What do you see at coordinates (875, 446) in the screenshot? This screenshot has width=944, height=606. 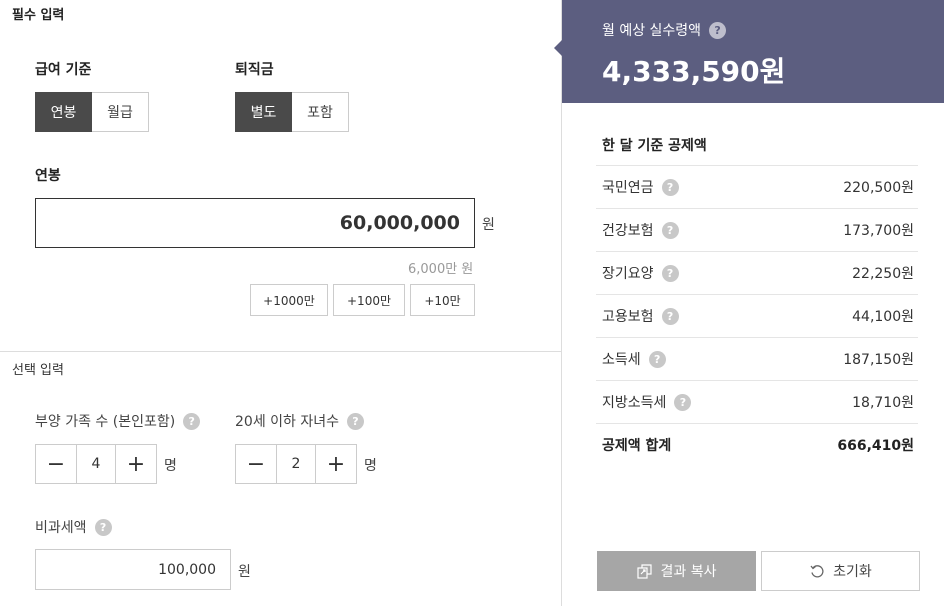 I see `deduction-total-value: 666,410원` at bounding box center [875, 446].